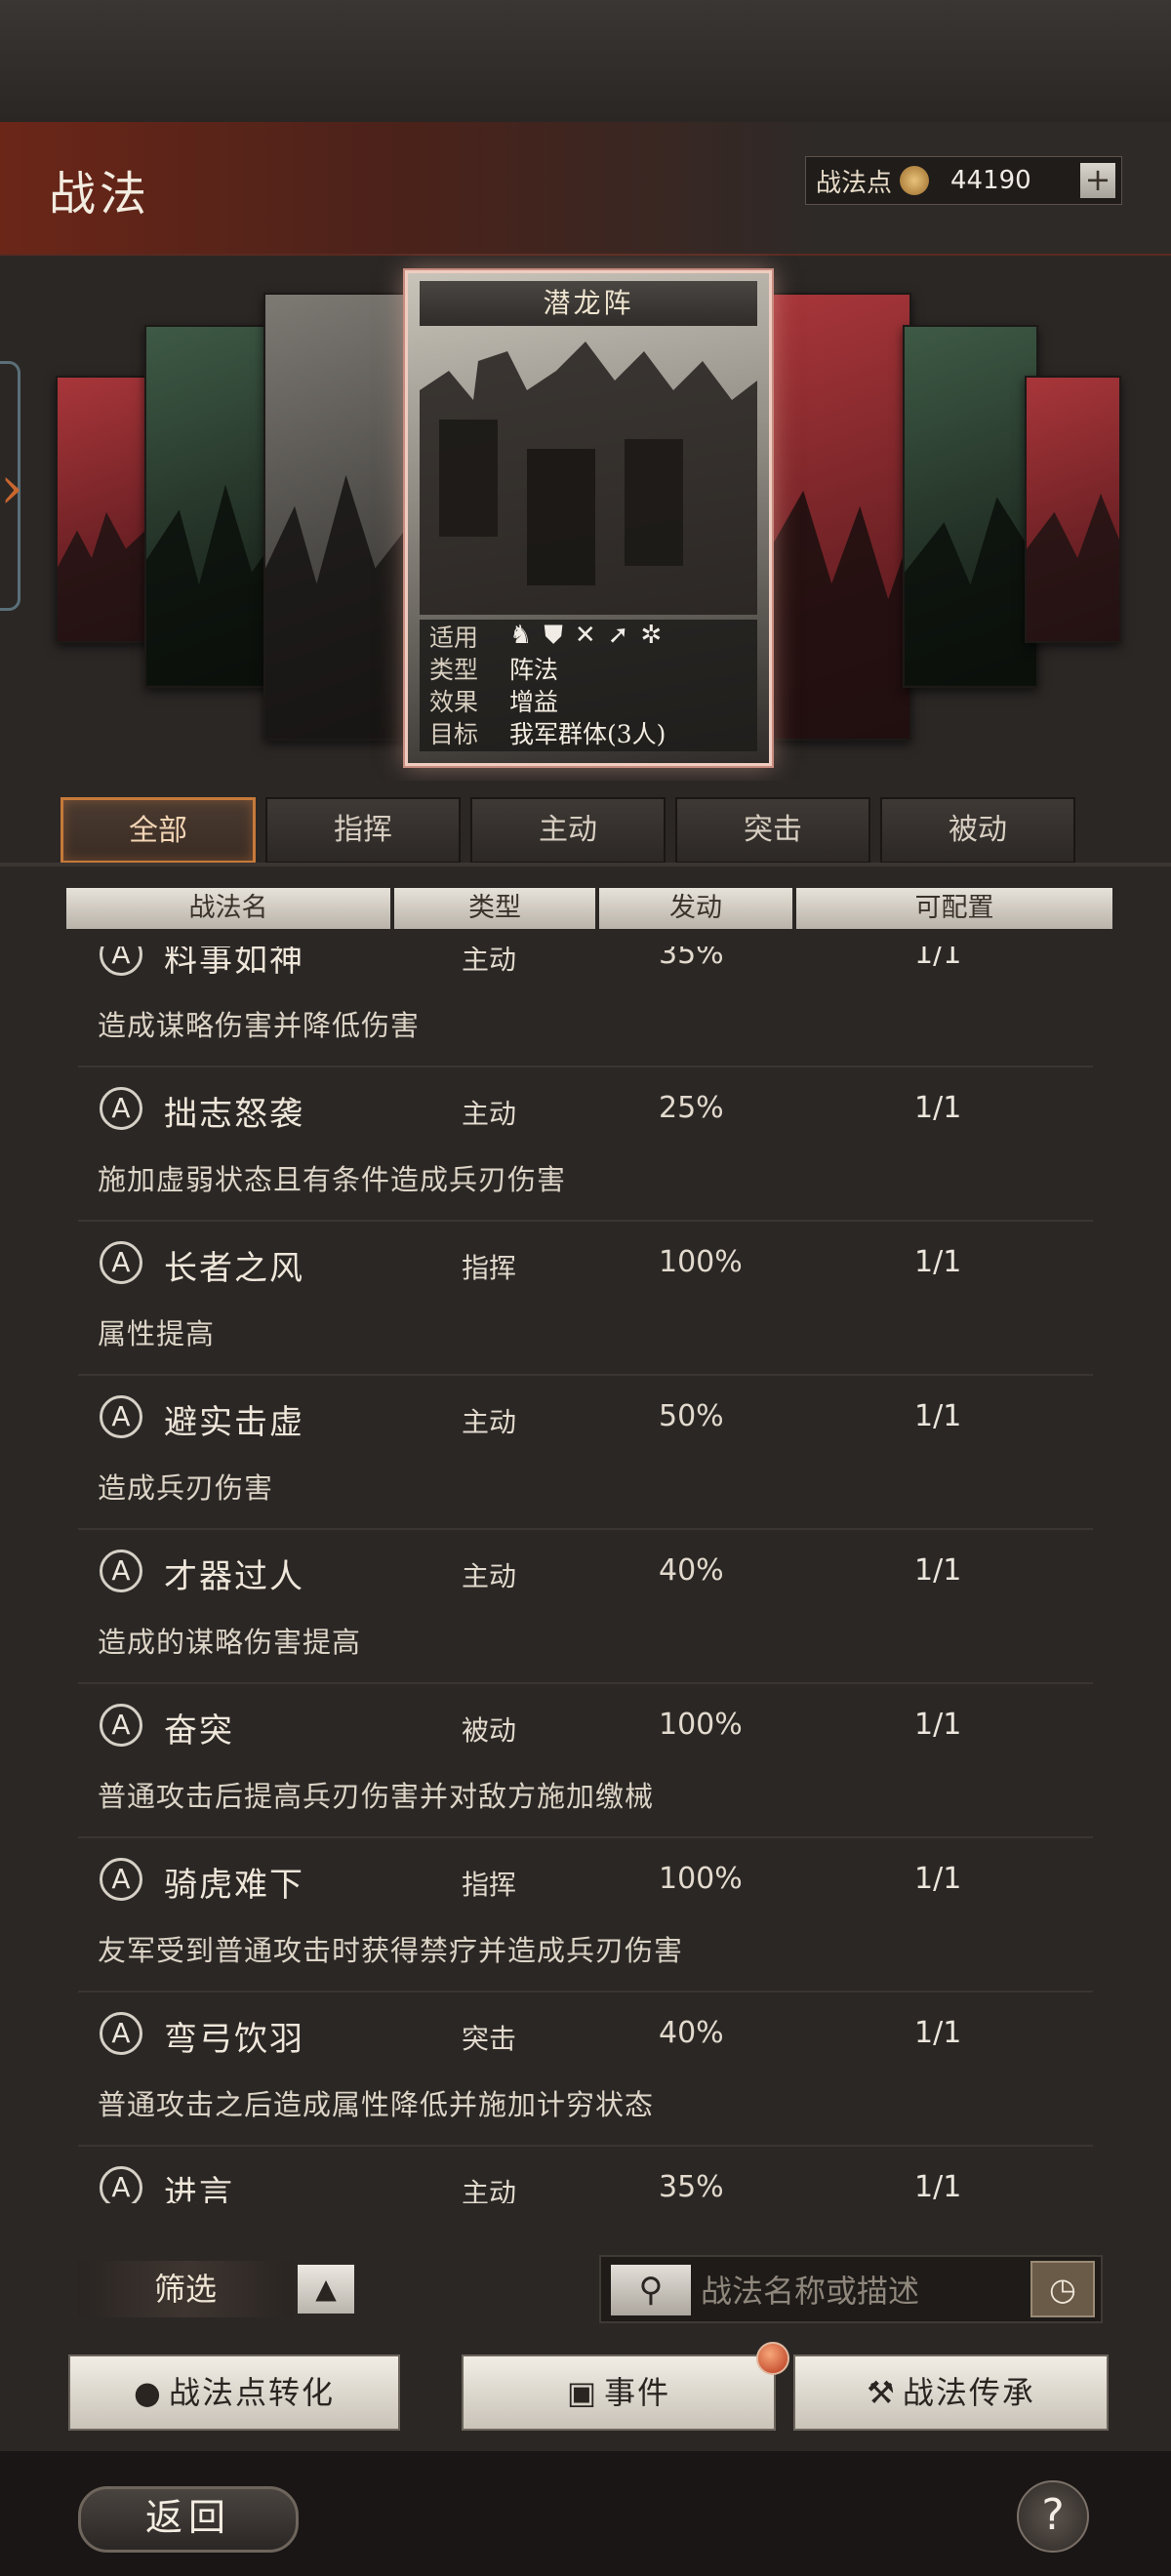 Image resolution: width=1171 pixels, height=2576 pixels. I want to click on expand-arrow-icon: ›, so click(11, 488).